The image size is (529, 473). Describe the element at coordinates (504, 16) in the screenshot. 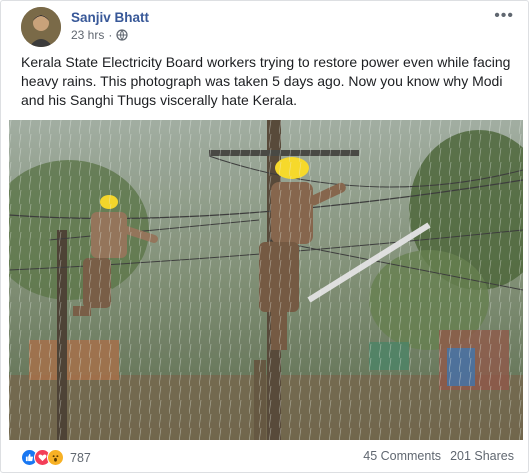

I see `ellipsis-icon: •••` at that location.